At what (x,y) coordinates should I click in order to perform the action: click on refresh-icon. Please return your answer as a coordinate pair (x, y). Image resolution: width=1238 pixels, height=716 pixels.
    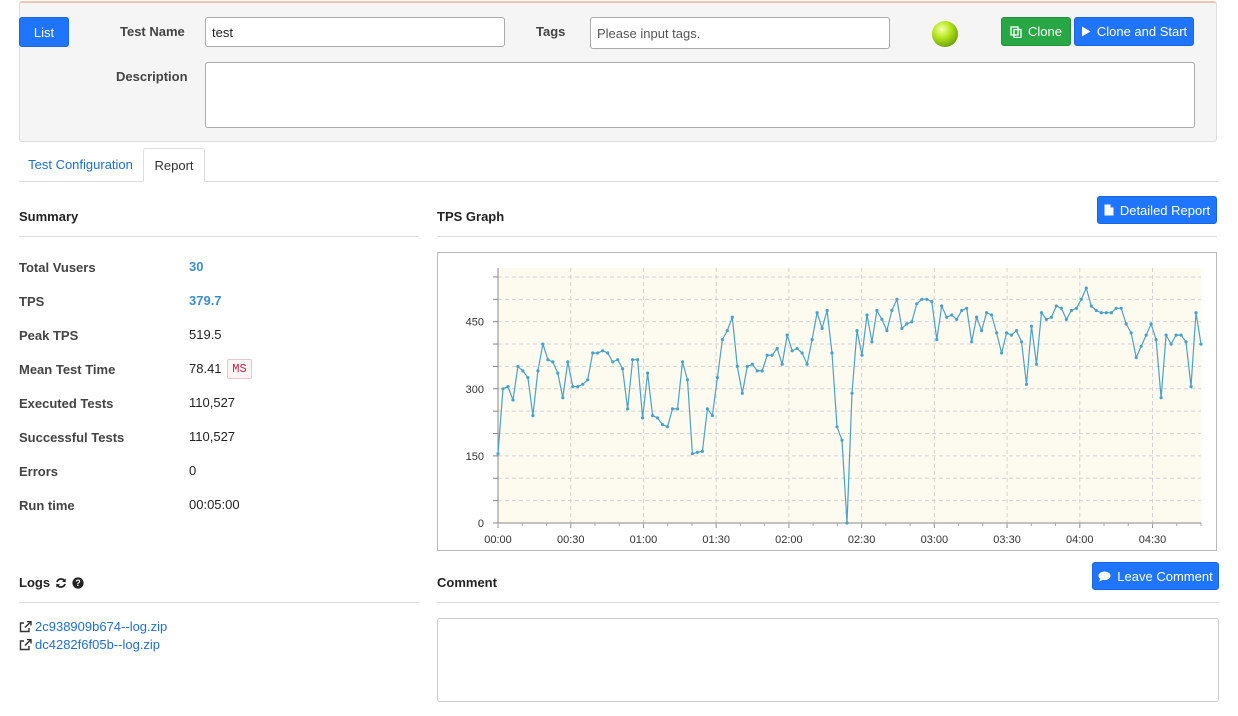
    Looking at the image, I should click on (61, 583).